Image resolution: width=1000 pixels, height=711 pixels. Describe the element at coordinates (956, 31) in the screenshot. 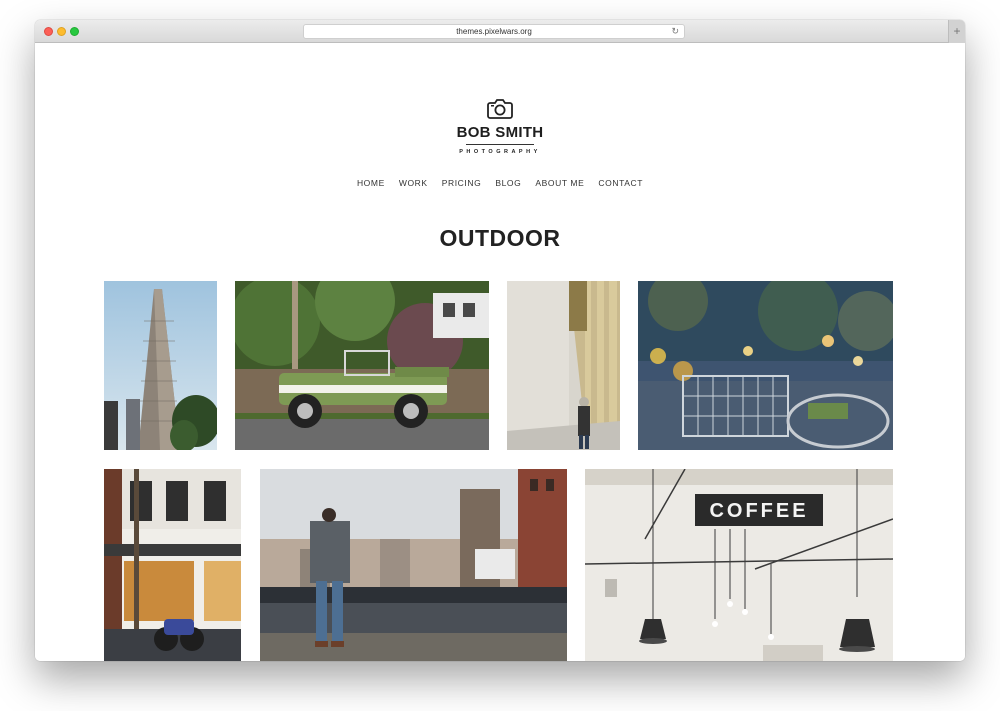

I see `new-tab-button: +` at that location.